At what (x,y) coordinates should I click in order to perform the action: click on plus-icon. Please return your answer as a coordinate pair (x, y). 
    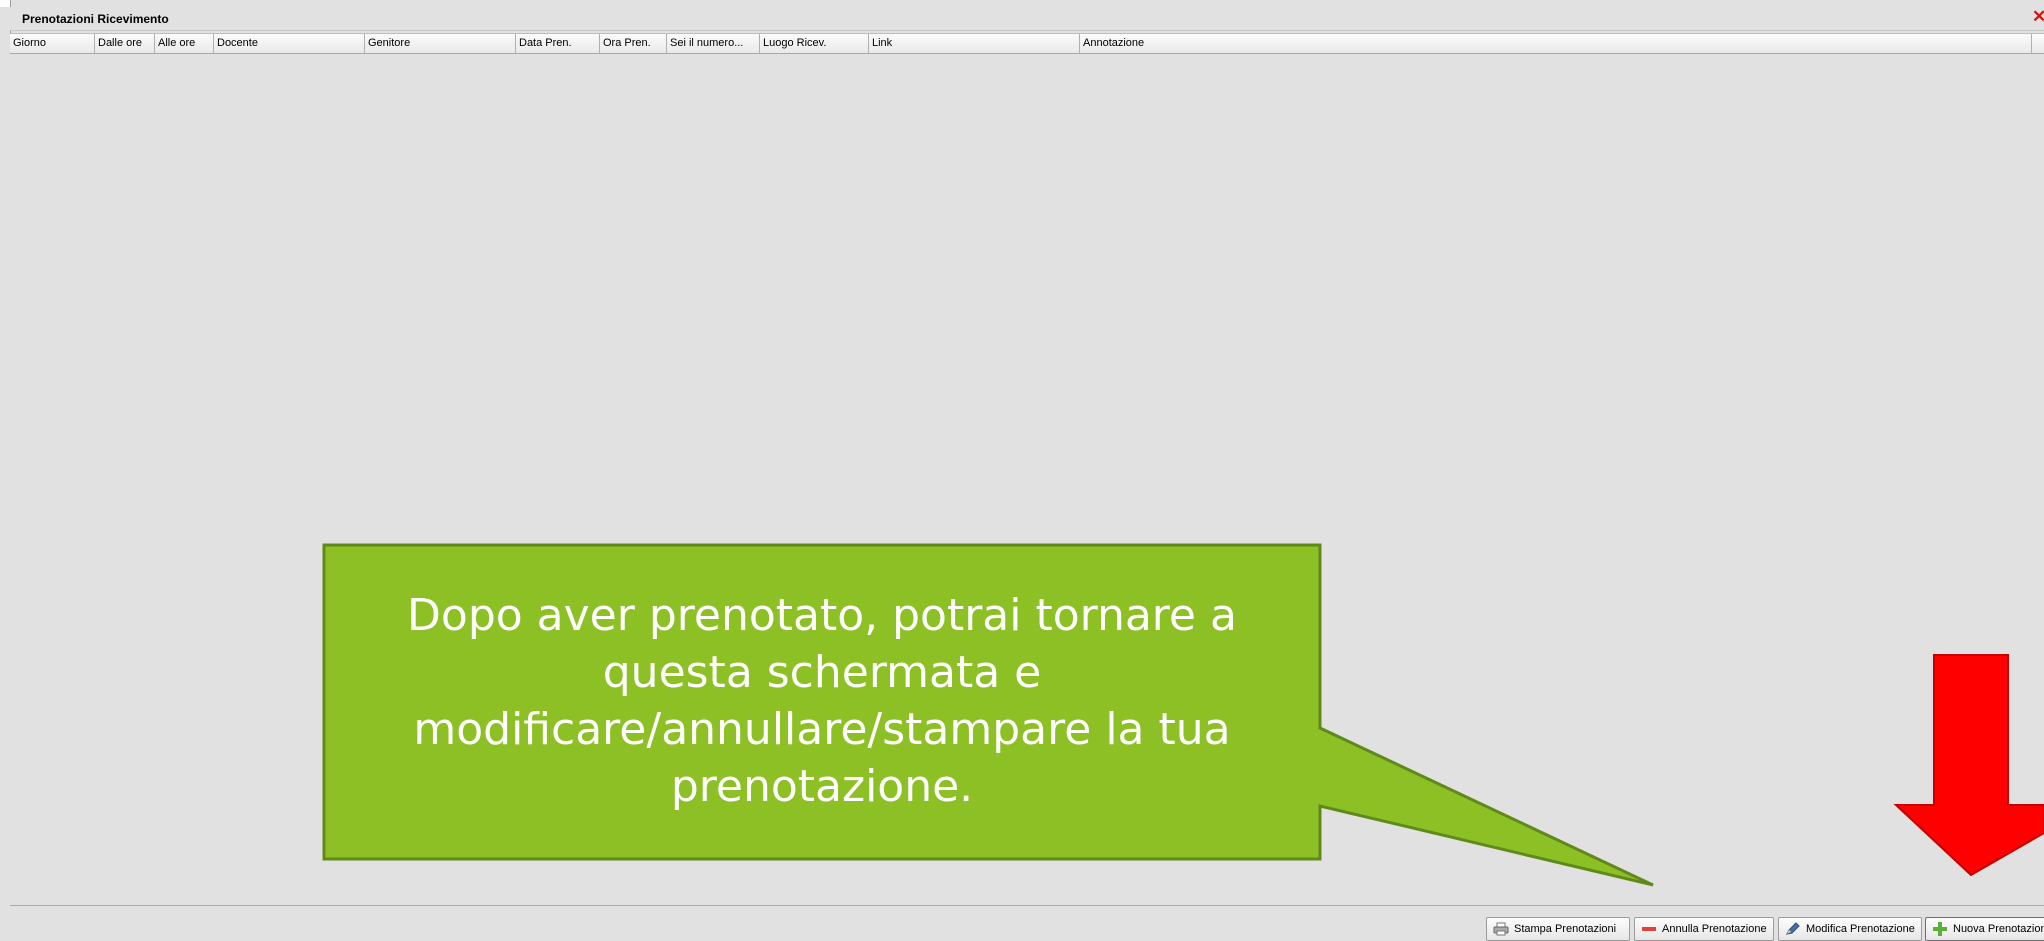
    Looking at the image, I should click on (1940, 929).